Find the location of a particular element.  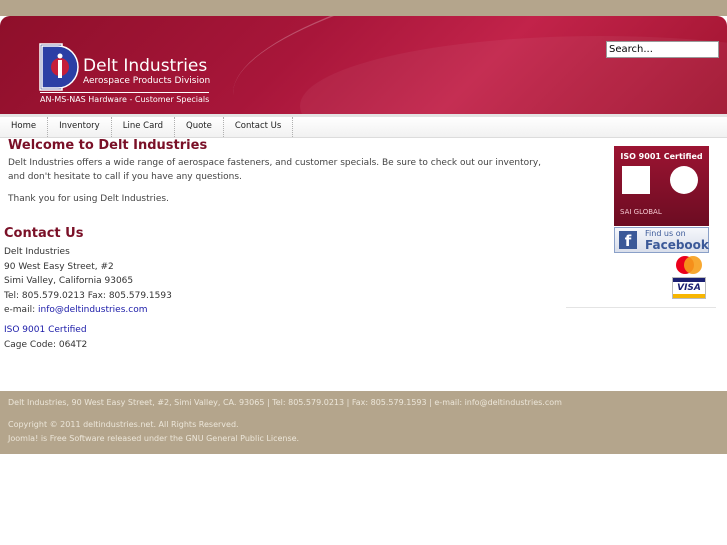

facebook-button: f Find us on Facebook is located at coordinates (661, 240).